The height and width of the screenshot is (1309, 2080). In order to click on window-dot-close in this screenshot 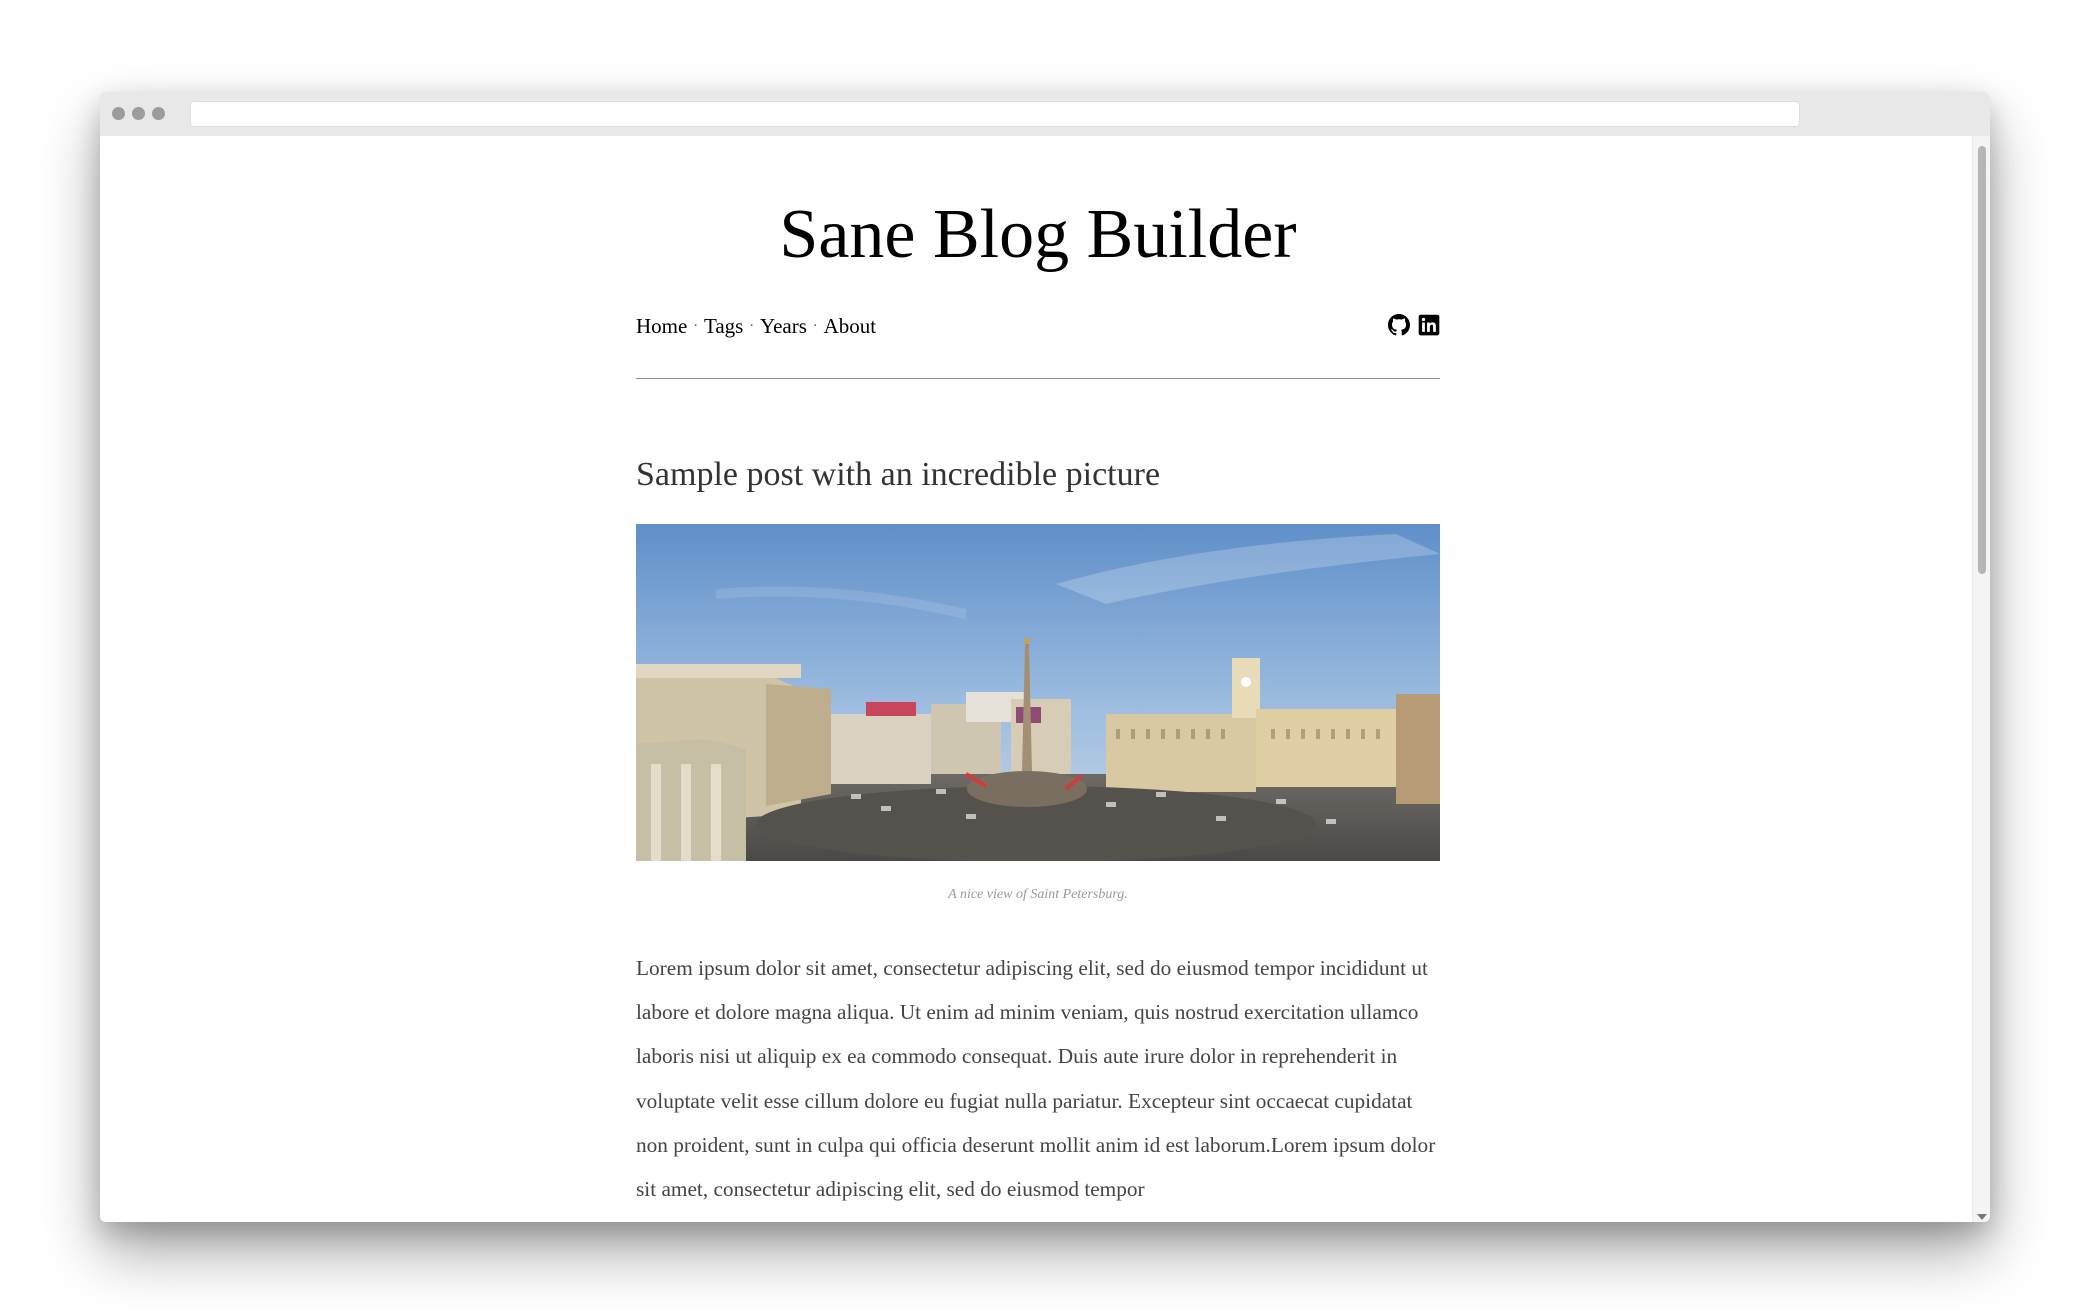, I will do `click(118, 113)`.